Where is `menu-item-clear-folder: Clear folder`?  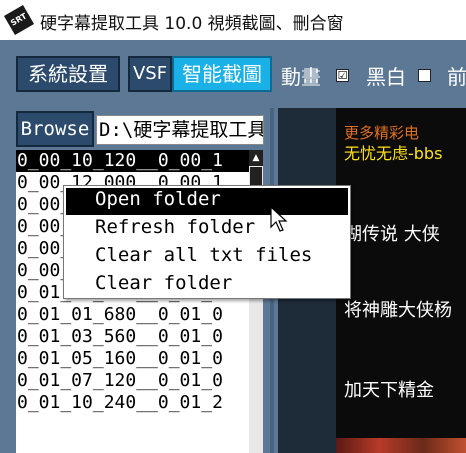
menu-item-clear-folder: Clear folder is located at coordinates (207, 285).